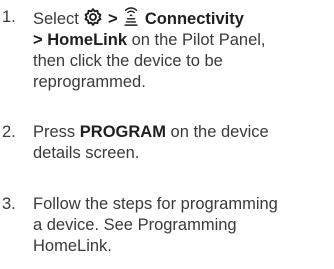  I want to click on step-1-line-3: then click the device to be, so click(128, 61).